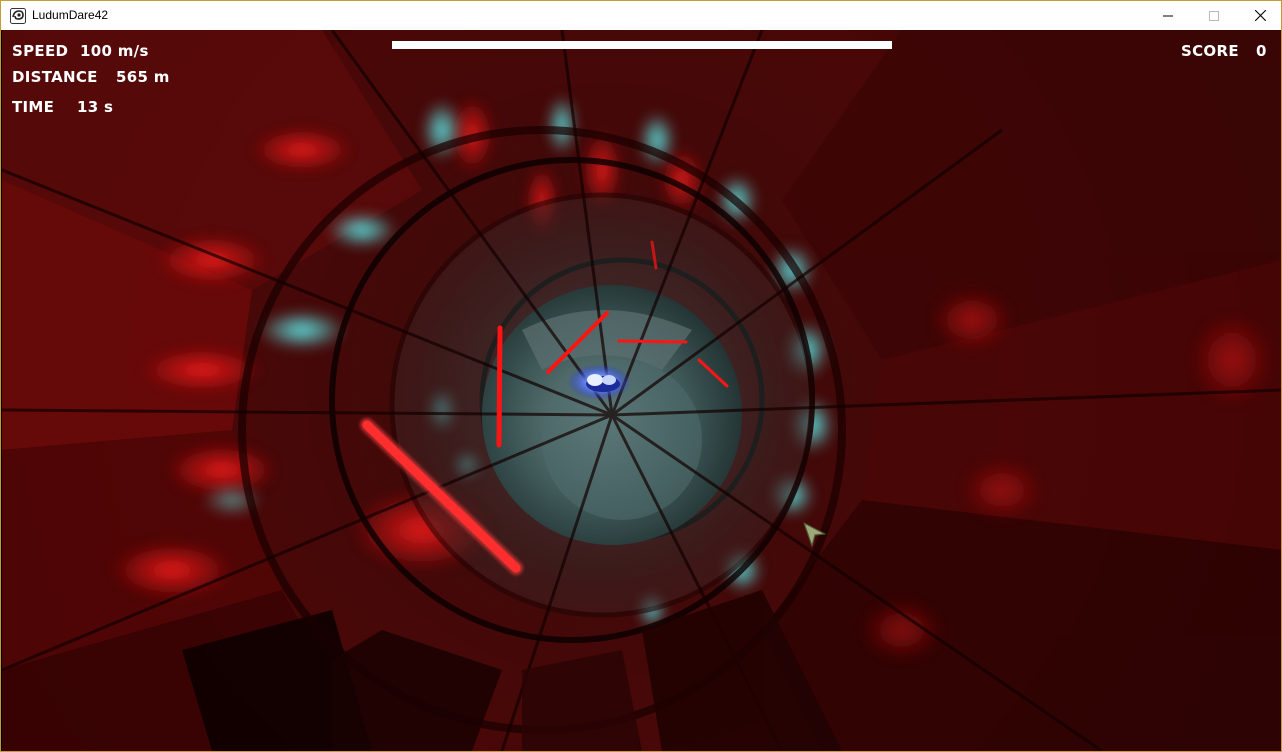  Describe the element at coordinates (95, 107) in the screenshot. I see `time-value: 13 s` at that location.